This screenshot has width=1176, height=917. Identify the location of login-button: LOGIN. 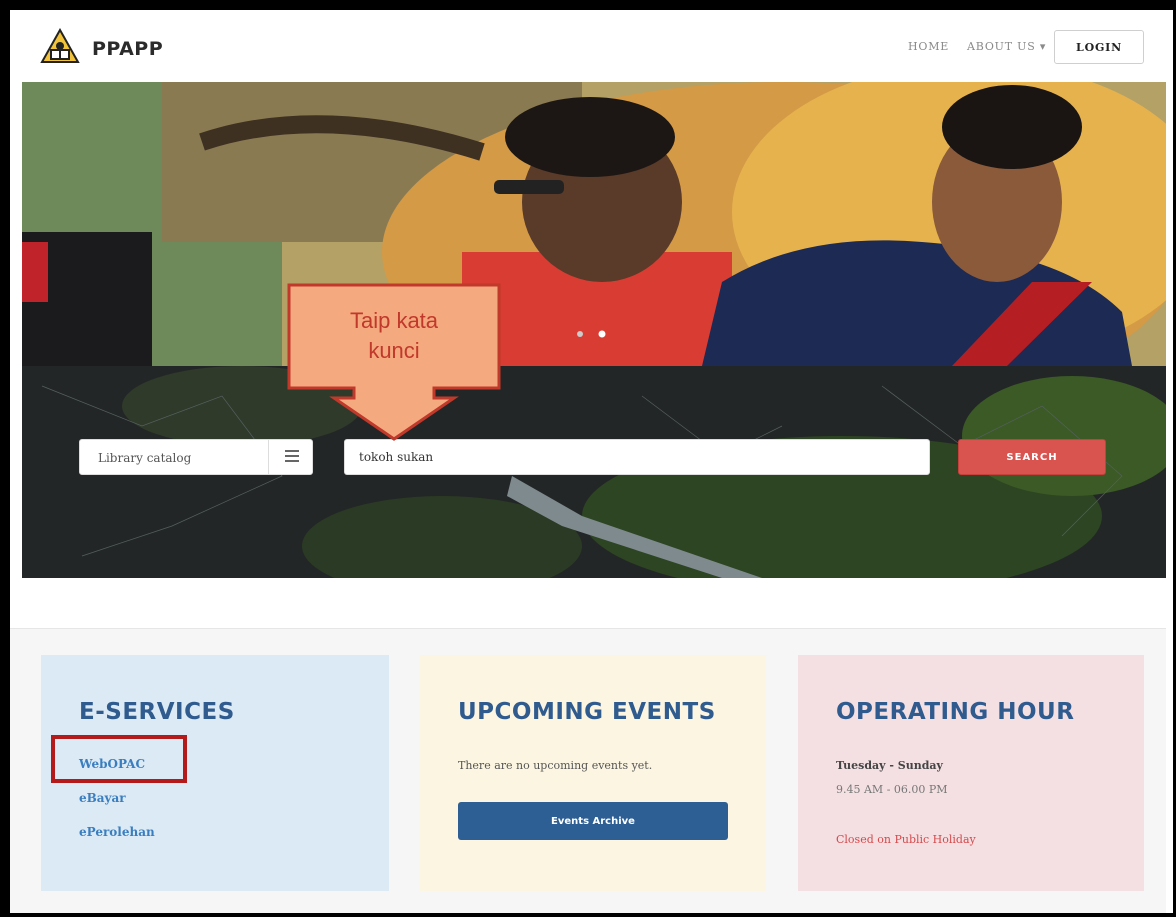
(1099, 47).